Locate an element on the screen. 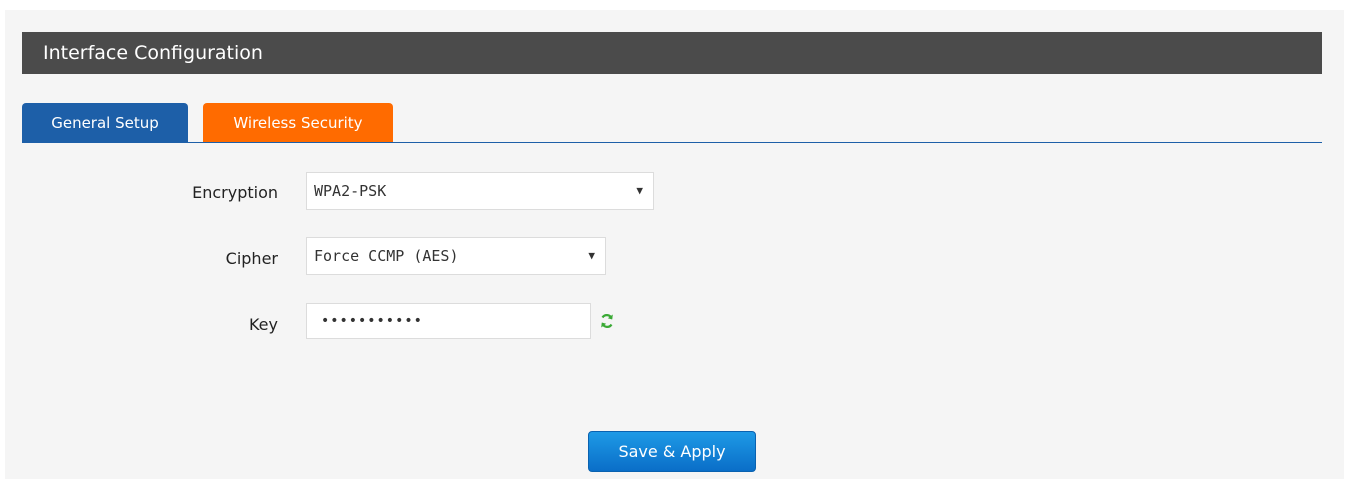 Image resolution: width=1351 pixels, height=479 pixels. cipher-label: Cipher is located at coordinates (251, 258).